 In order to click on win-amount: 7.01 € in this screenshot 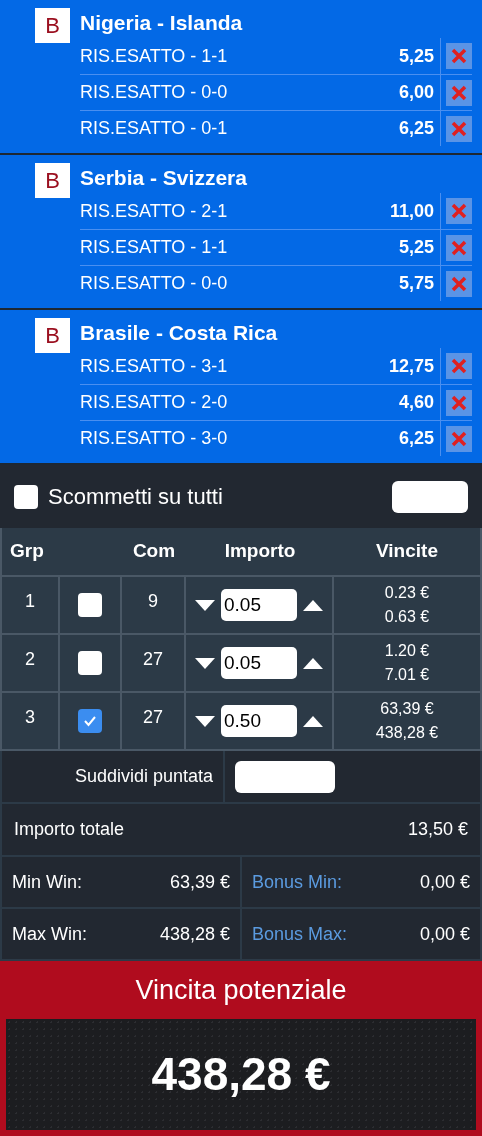, I will do `click(407, 675)`.